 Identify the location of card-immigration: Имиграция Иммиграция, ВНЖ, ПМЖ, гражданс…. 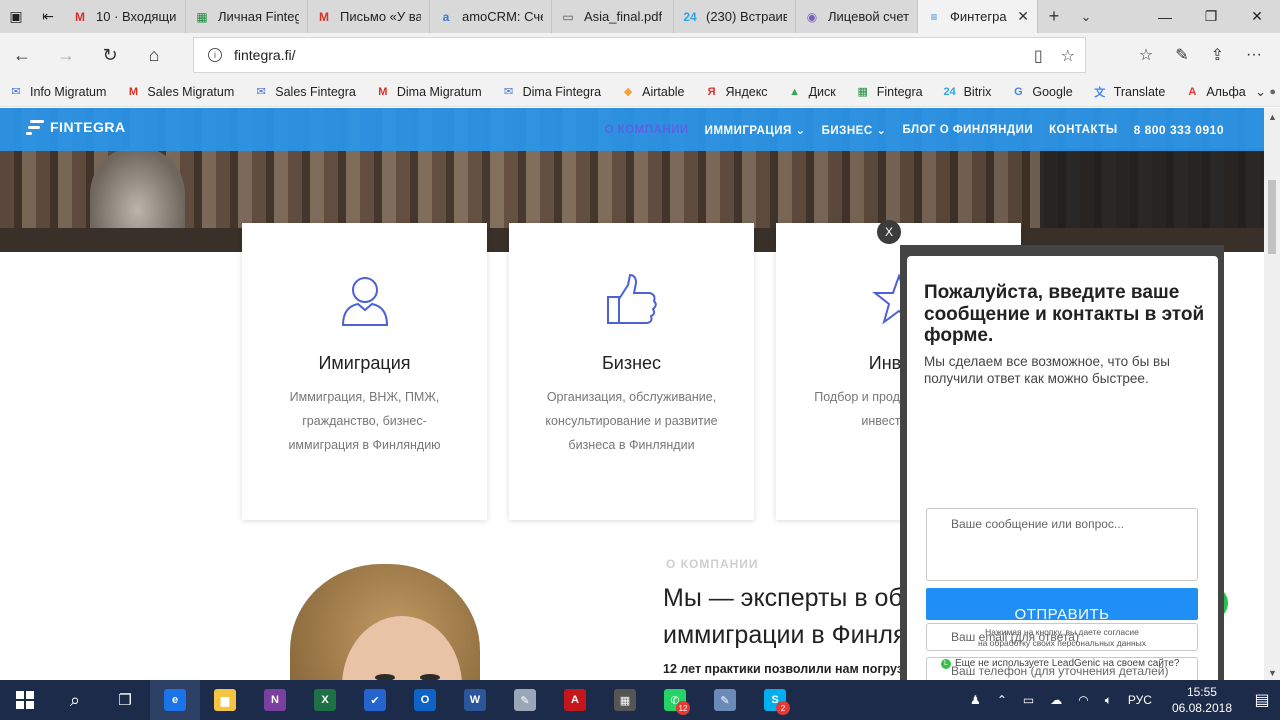
(364, 371).